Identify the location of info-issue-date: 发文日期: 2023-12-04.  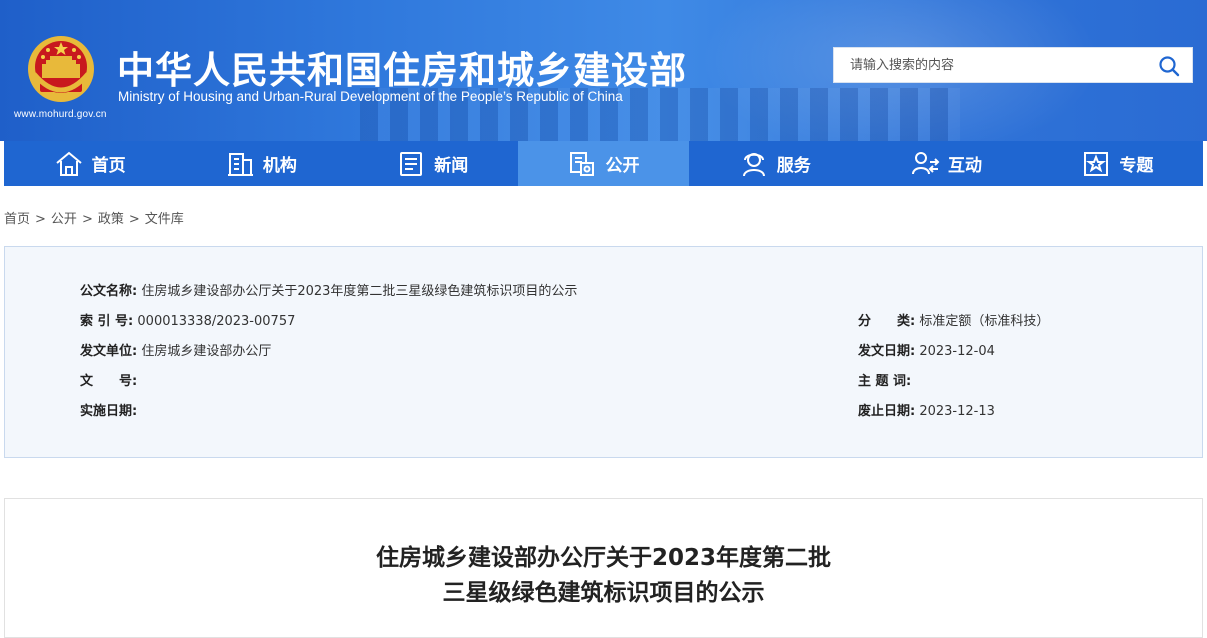
(926, 349).